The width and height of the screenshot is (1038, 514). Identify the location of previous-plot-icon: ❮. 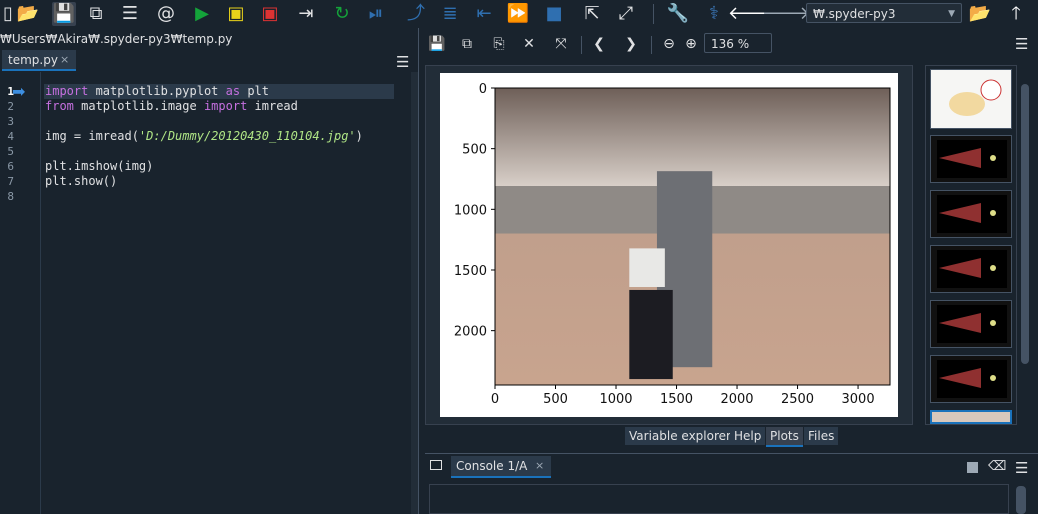
(599, 44).